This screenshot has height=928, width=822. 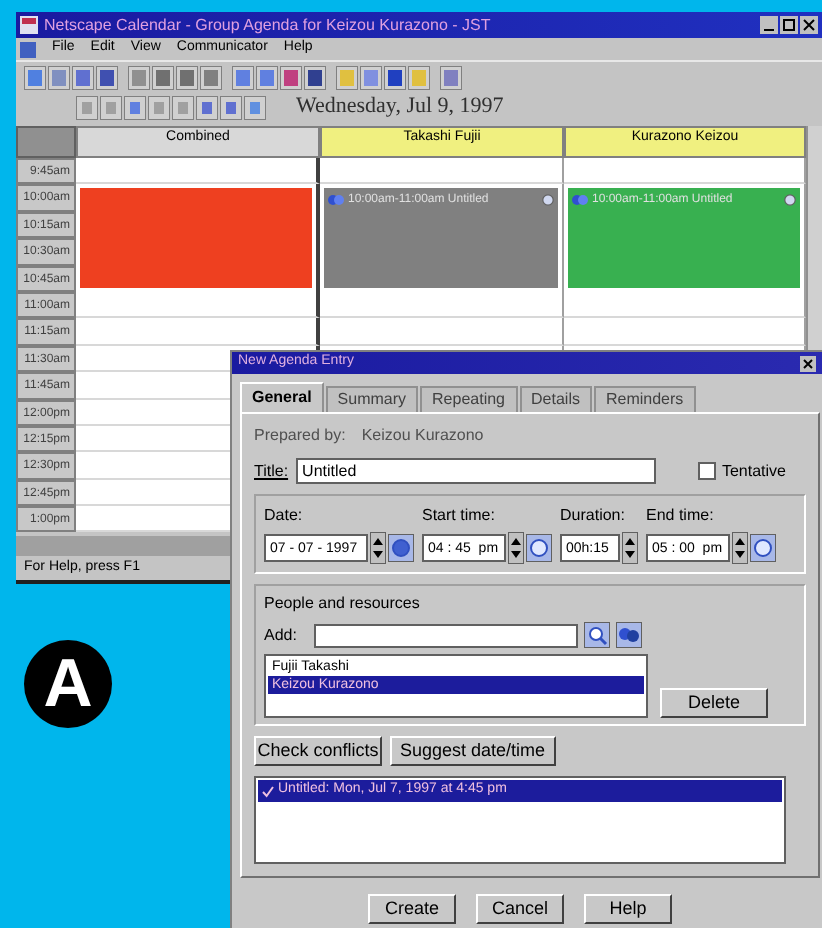 I want to click on date-heading: Wednesday, Jul 9, 1997, so click(x=400, y=107).